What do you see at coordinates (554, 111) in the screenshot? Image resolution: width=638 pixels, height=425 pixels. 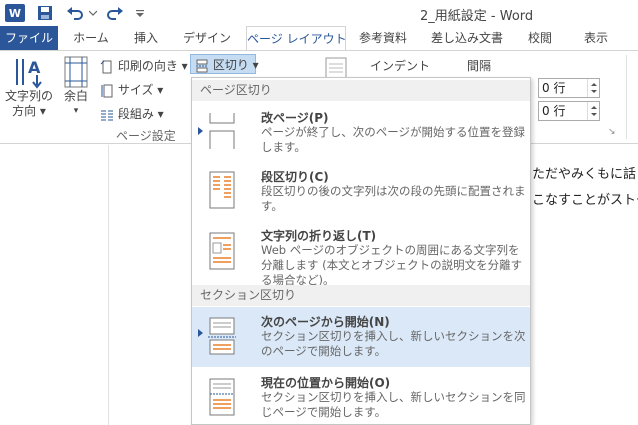 I see `spacing-after-value: 0 行` at bounding box center [554, 111].